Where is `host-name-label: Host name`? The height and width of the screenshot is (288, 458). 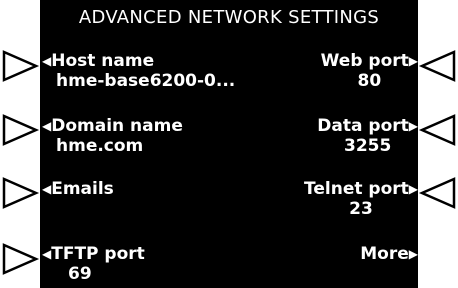
host-name-label: Host name is located at coordinates (103, 61).